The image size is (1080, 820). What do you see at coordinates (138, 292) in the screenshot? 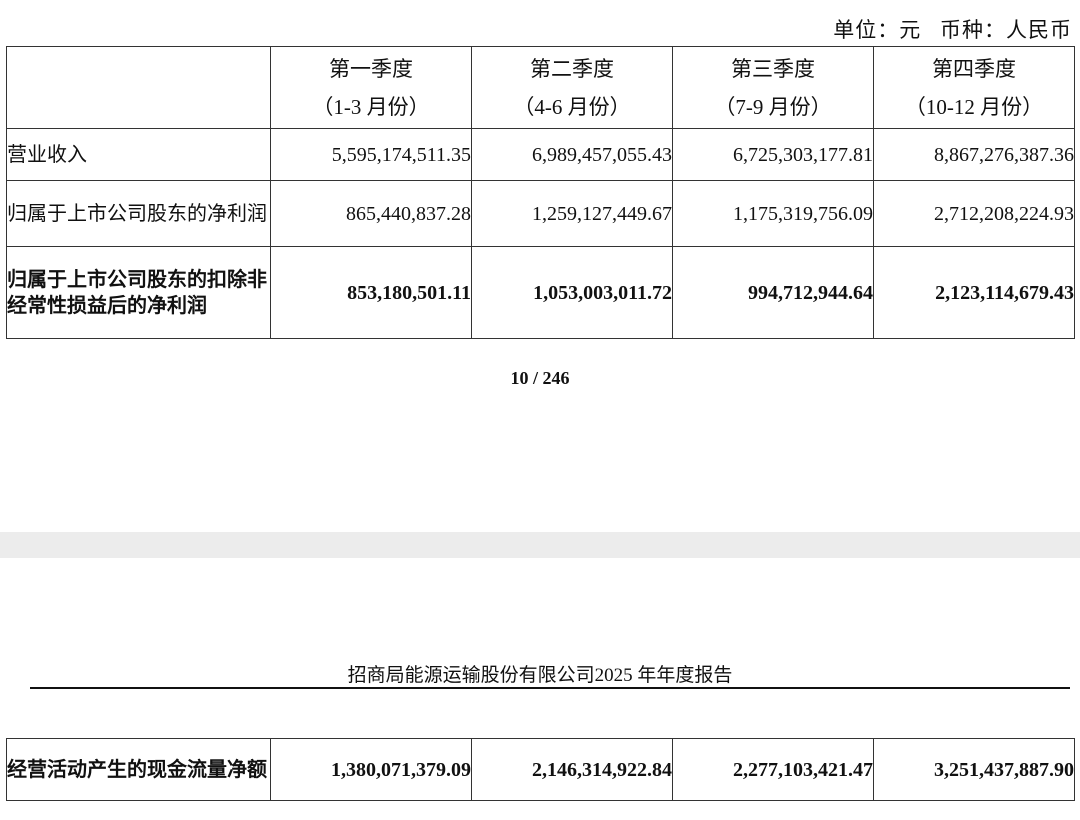
I see `row-label-adjusted-net-profit: 归属于上市公司股东的扣除非经常性损益后的净利润` at bounding box center [138, 292].